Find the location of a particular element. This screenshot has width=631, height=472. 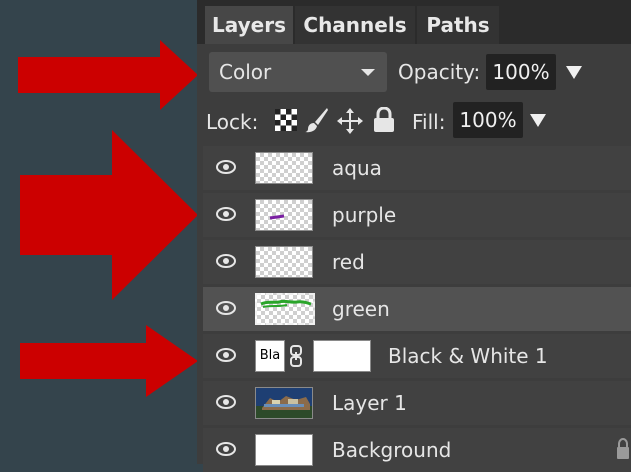

fill-label: Fill: is located at coordinates (429, 122).